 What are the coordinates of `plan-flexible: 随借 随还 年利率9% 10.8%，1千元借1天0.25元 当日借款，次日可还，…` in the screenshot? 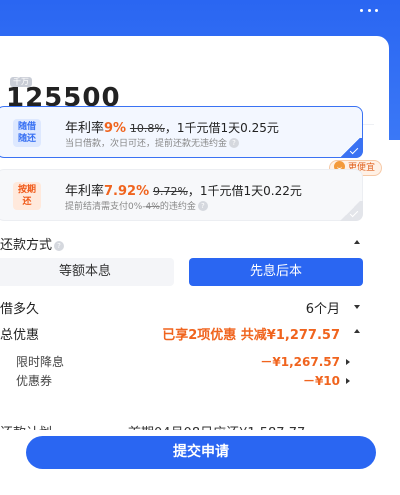 It's located at (181, 132).